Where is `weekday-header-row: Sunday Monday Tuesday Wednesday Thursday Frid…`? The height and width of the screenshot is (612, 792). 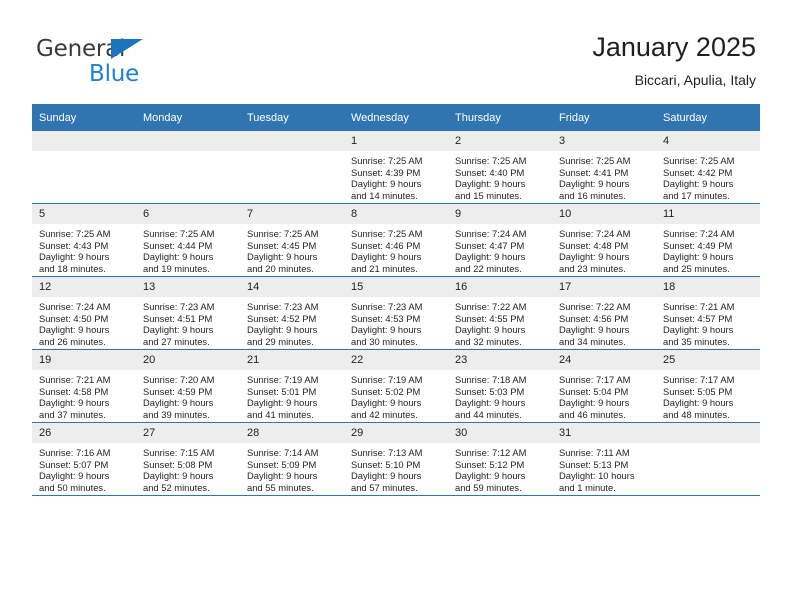 weekday-header-row: Sunday Monday Tuesday Wednesday Thursday Frid… is located at coordinates (396, 117).